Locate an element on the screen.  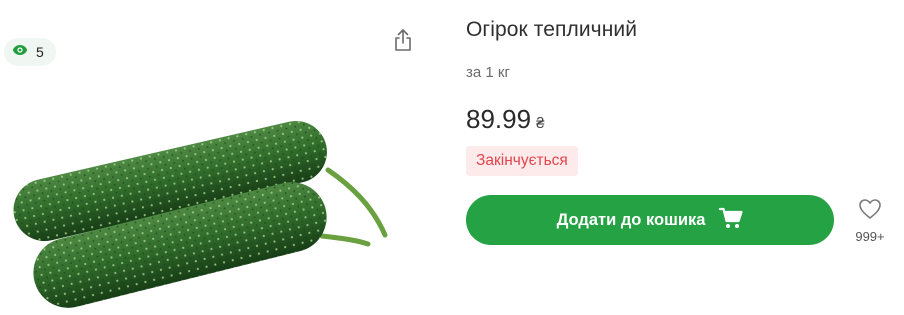
add-to-cart-button: Додати до кошика is located at coordinates (650, 220).